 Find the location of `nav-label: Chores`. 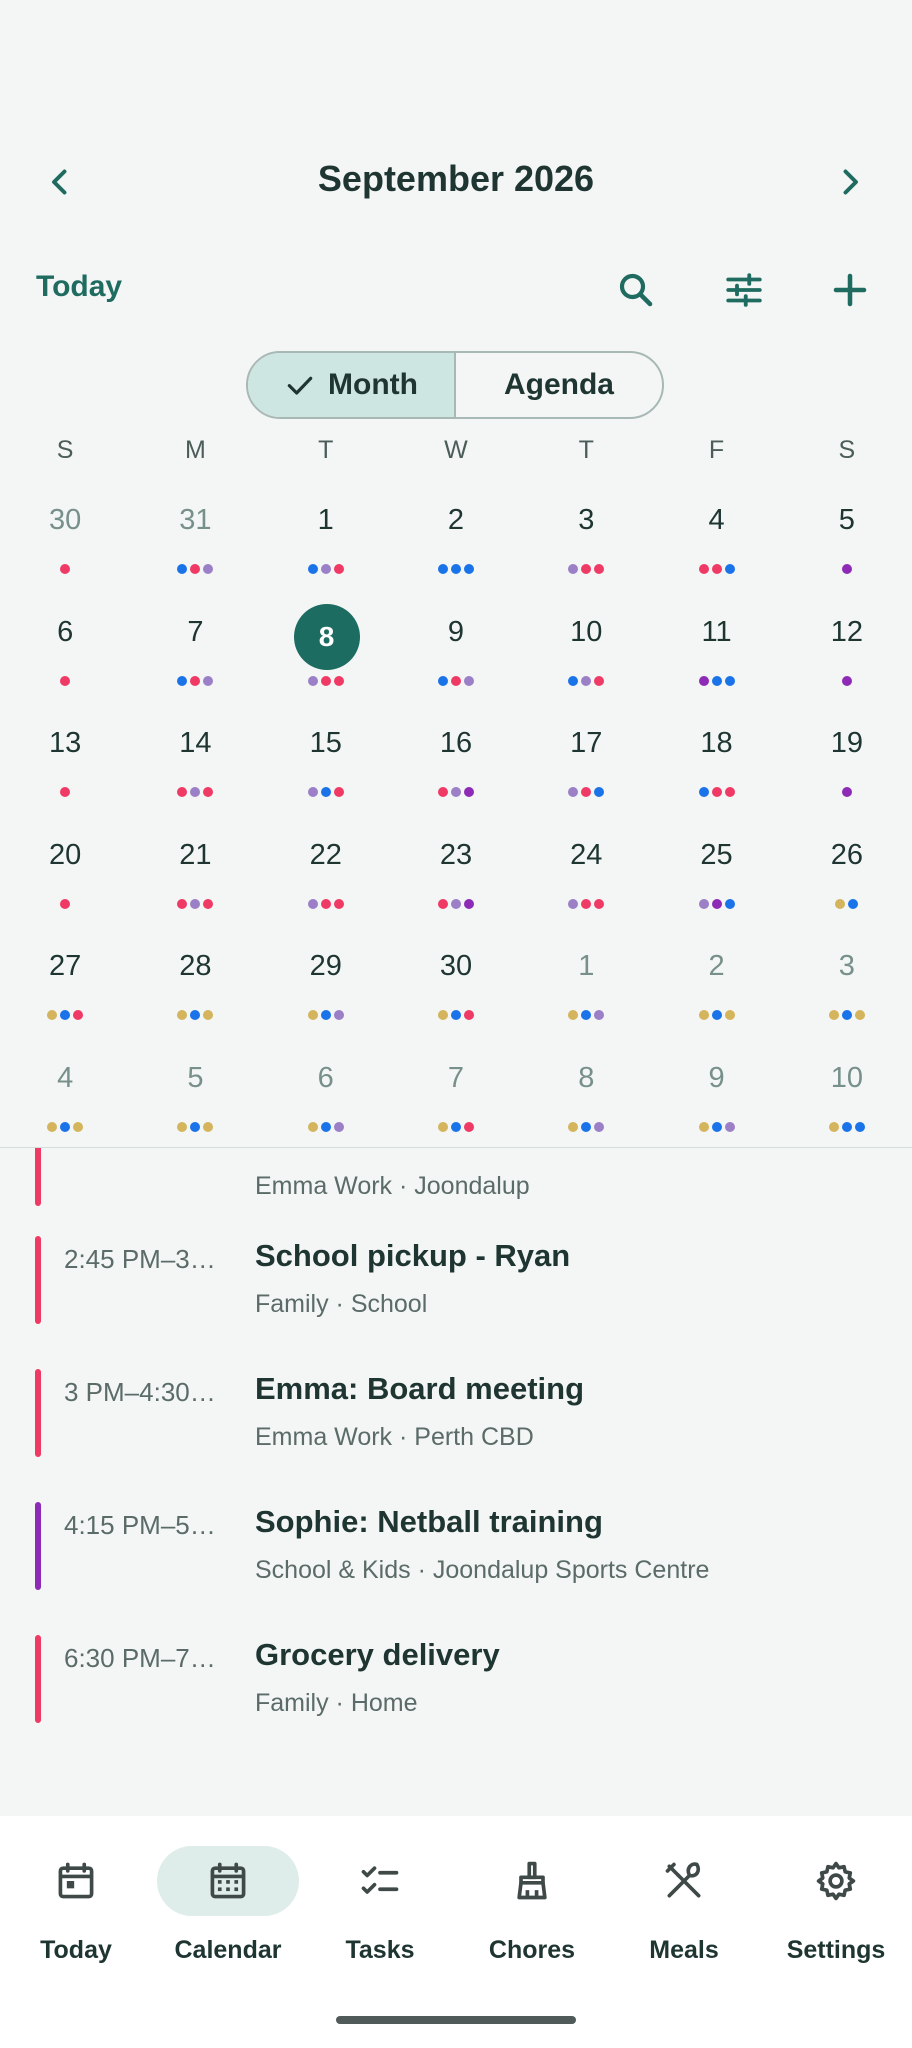

nav-label: Chores is located at coordinates (532, 1950).